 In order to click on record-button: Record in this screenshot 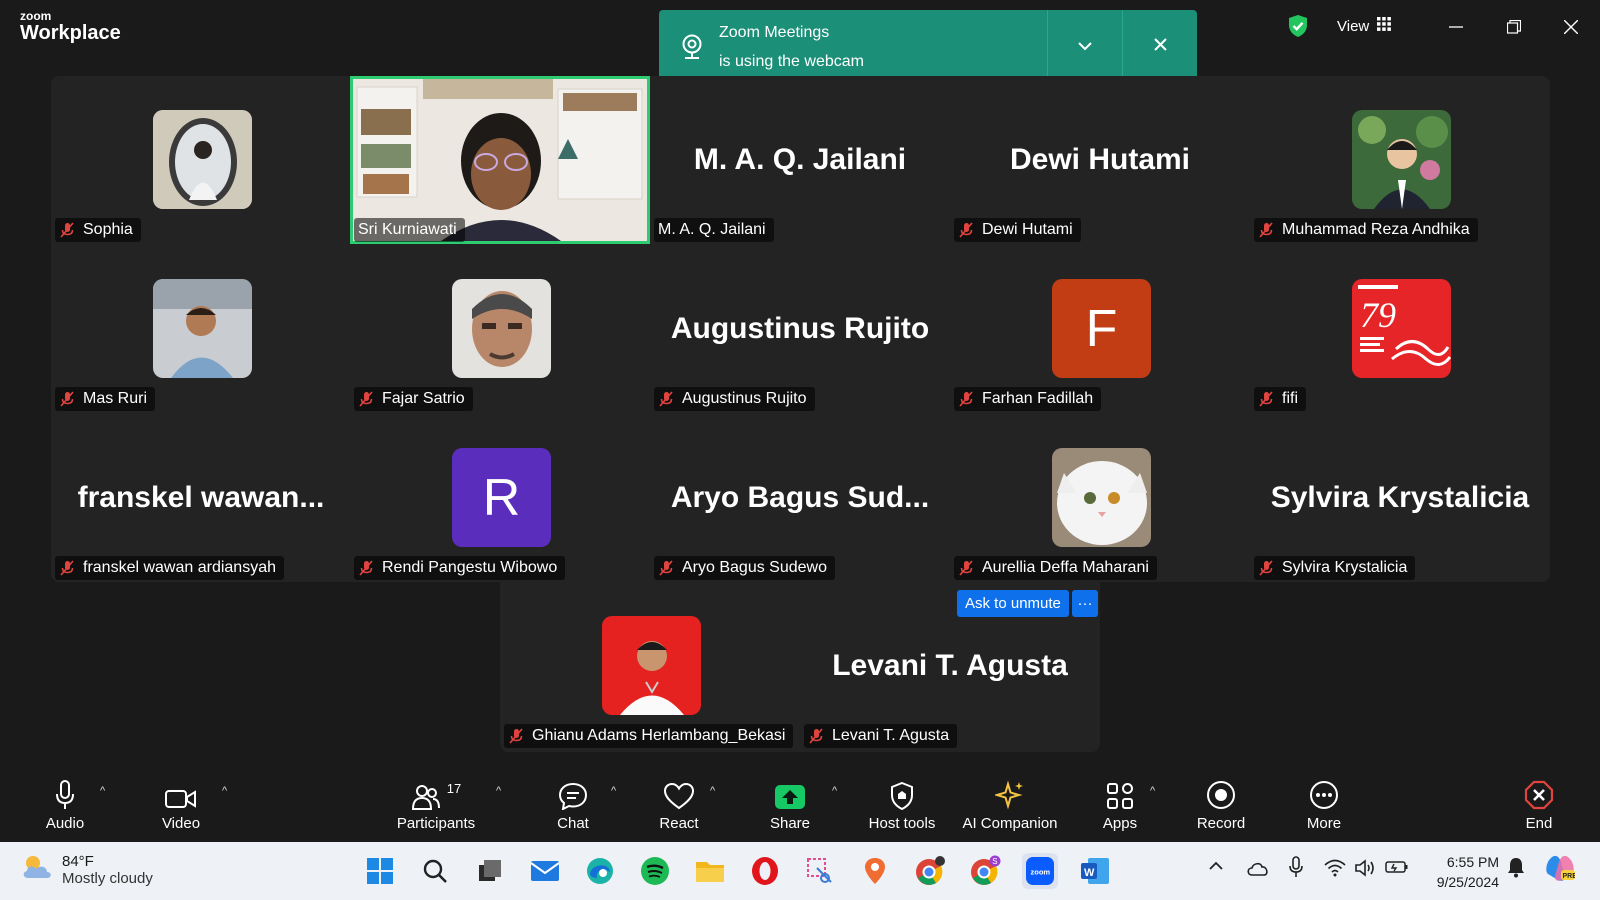, I will do `click(1221, 805)`.